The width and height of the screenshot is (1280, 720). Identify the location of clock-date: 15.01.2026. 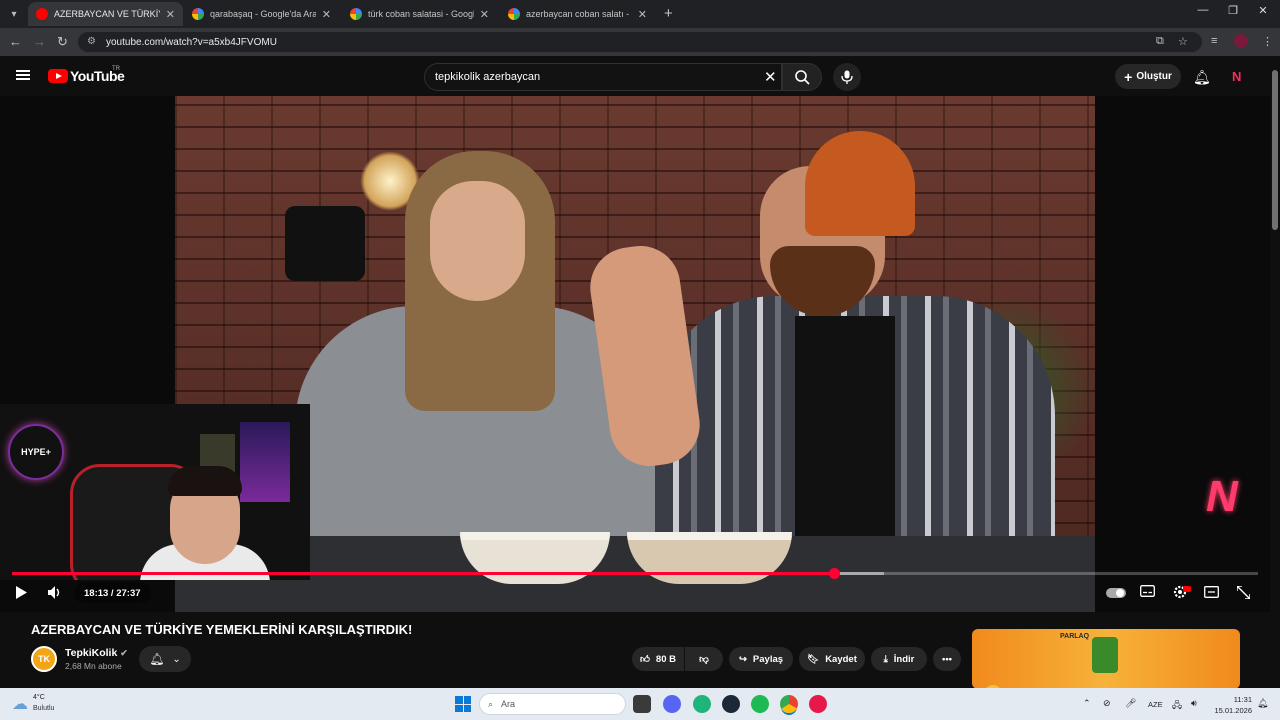
(1233, 710).